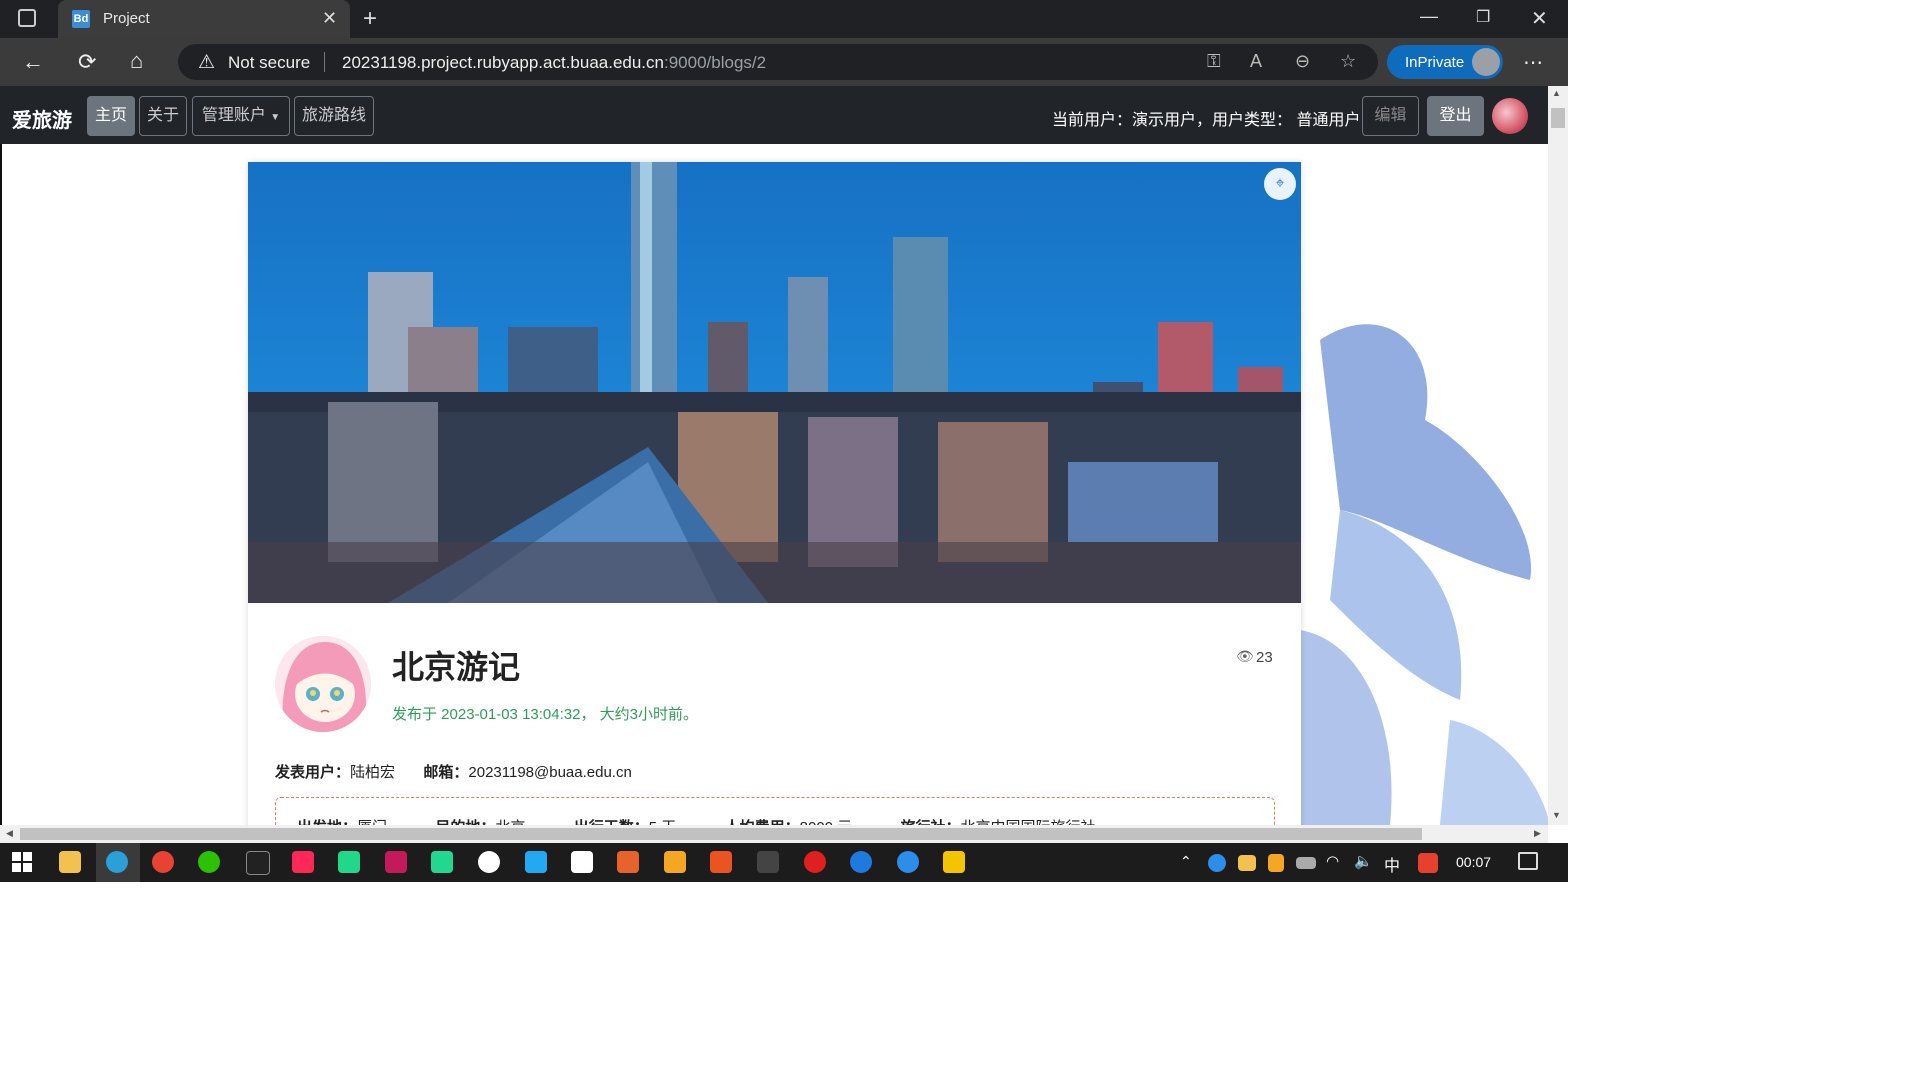 The image size is (1920, 1080). I want to click on nav-about-button: 关于, so click(163, 116).